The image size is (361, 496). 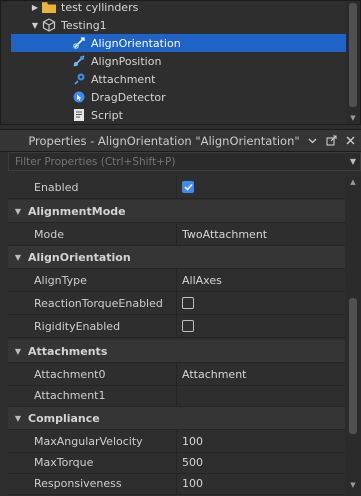 I want to click on section-alignmentmode: ▼ AlignmentMode, so click(x=176, y=211).